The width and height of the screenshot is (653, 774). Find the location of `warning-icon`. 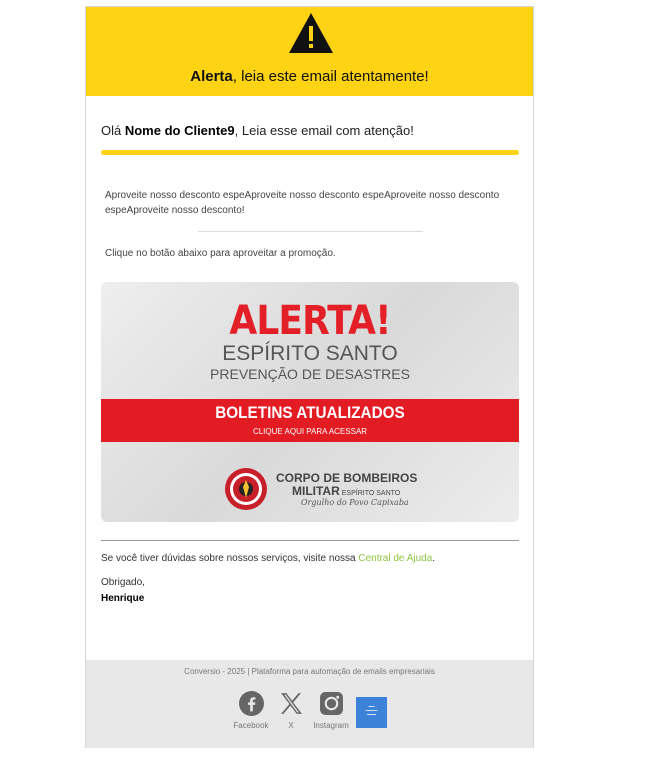

warning-icon is located at coordinates (311, 33).